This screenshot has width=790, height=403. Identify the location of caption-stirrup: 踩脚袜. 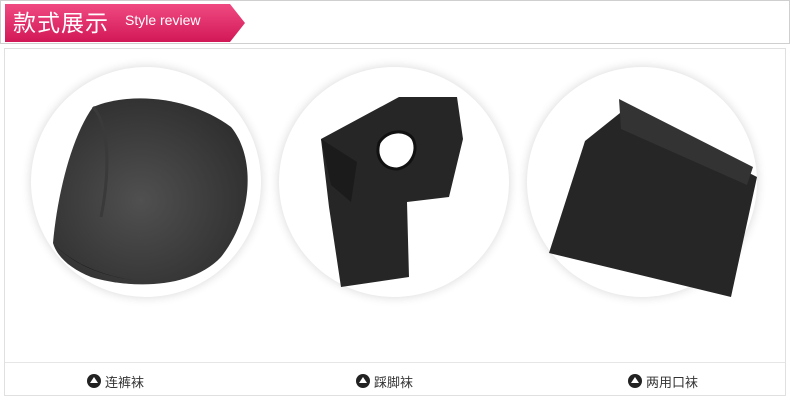
(384, 381).